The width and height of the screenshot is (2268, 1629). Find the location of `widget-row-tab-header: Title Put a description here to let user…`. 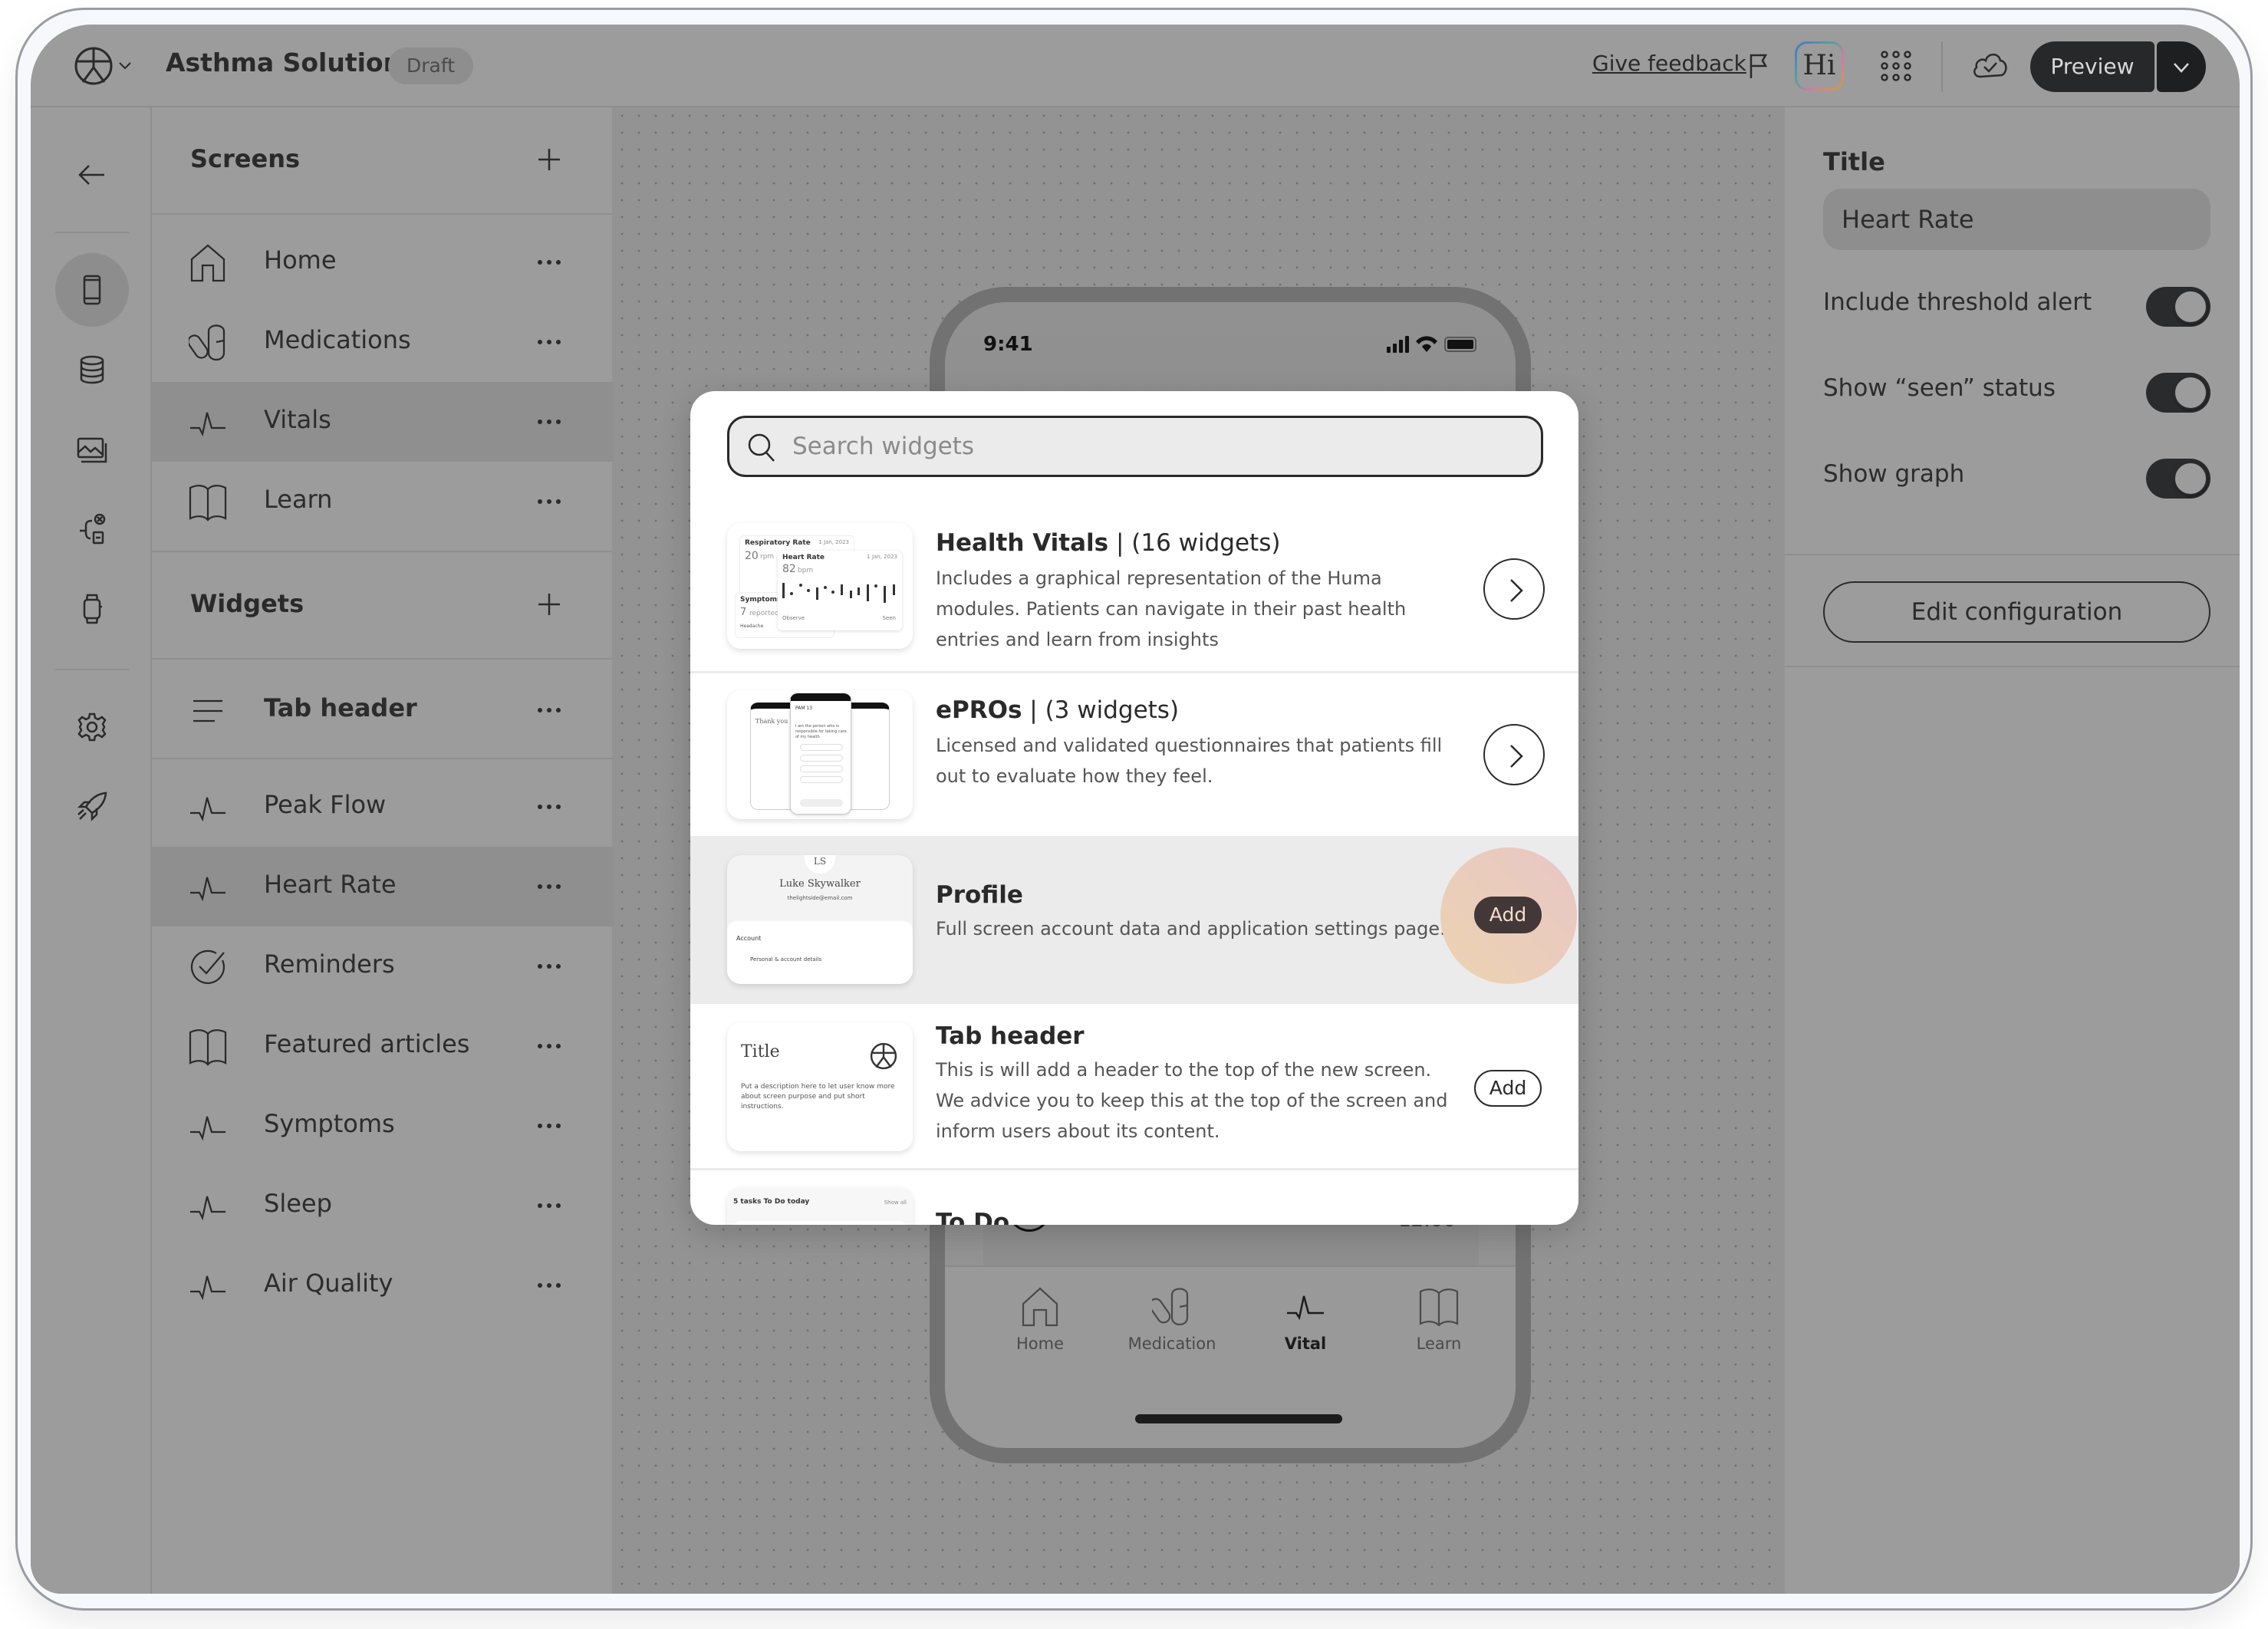

widget-row-tab-header: Title Put a description here to let user… is located at coordinates (1134, 1087).